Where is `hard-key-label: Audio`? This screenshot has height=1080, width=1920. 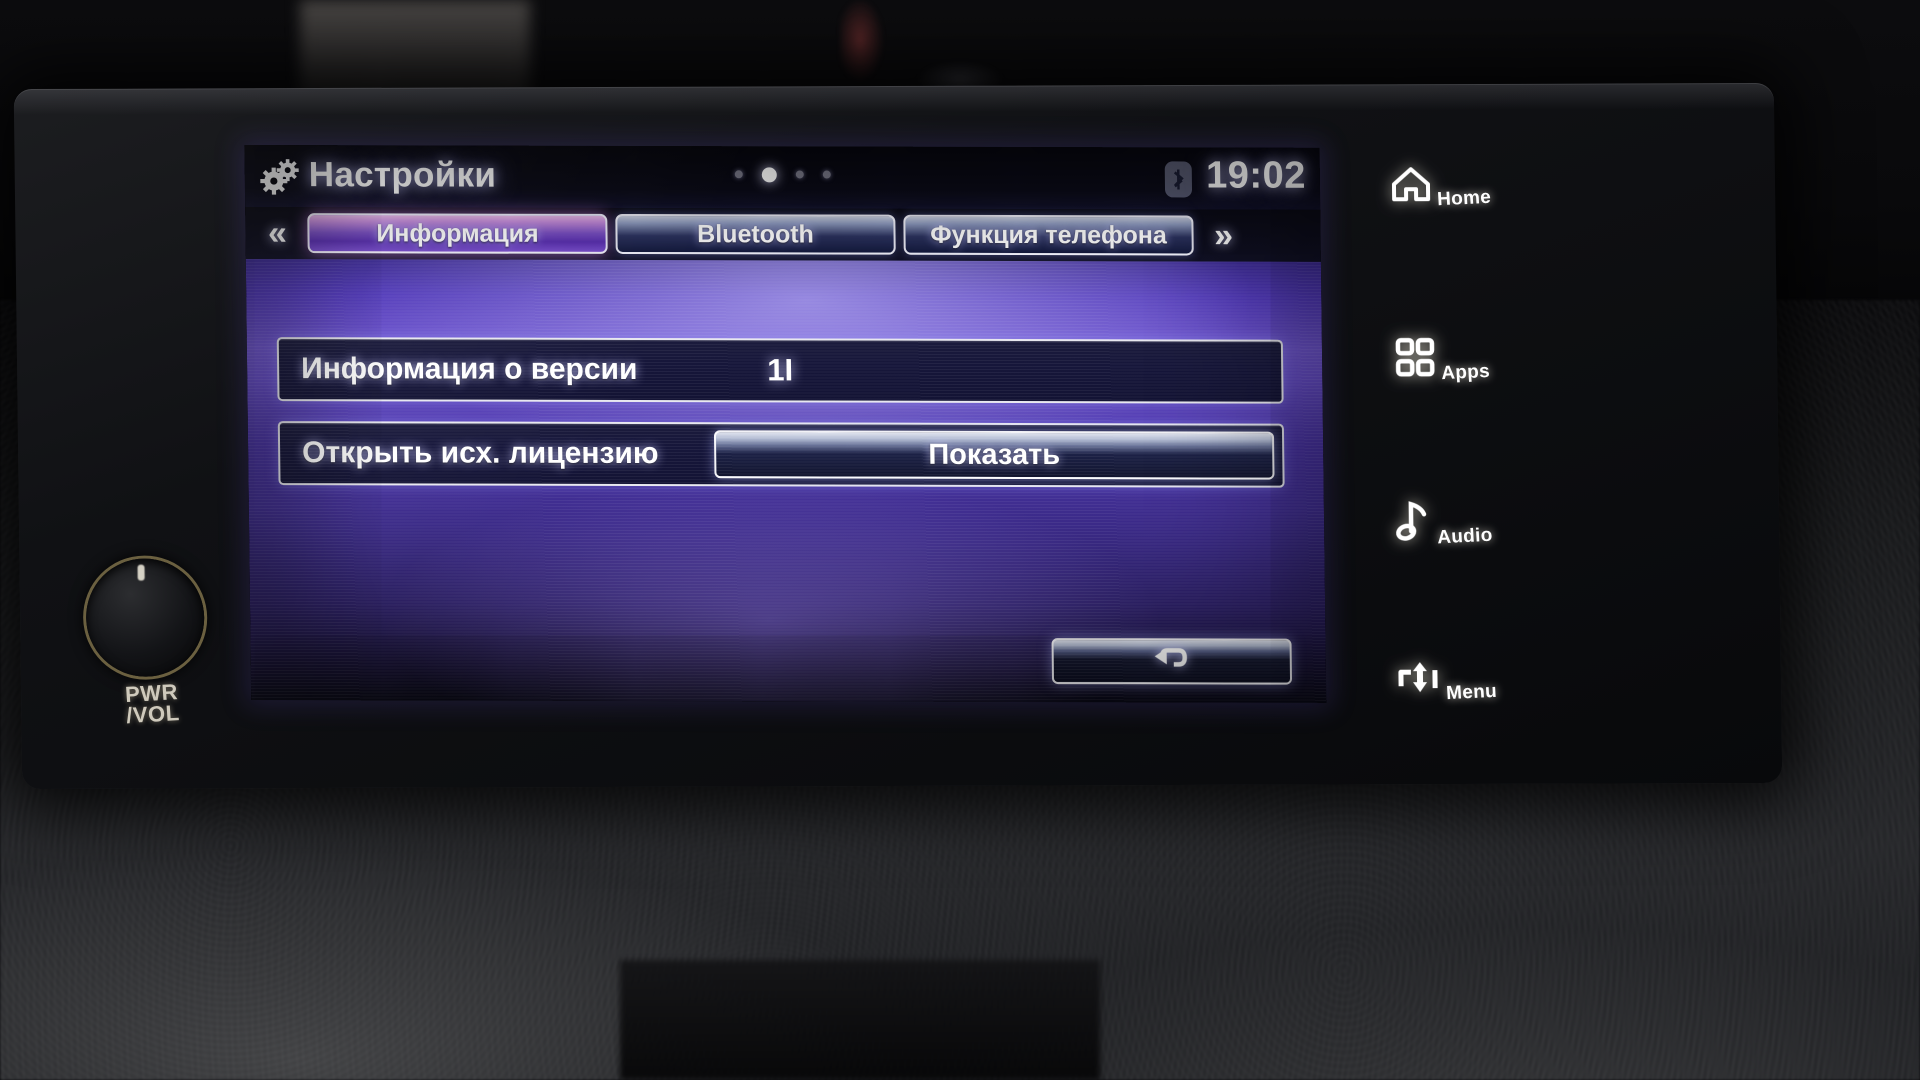 hard-key-label: Audio is located at coordinates (1464, 536).